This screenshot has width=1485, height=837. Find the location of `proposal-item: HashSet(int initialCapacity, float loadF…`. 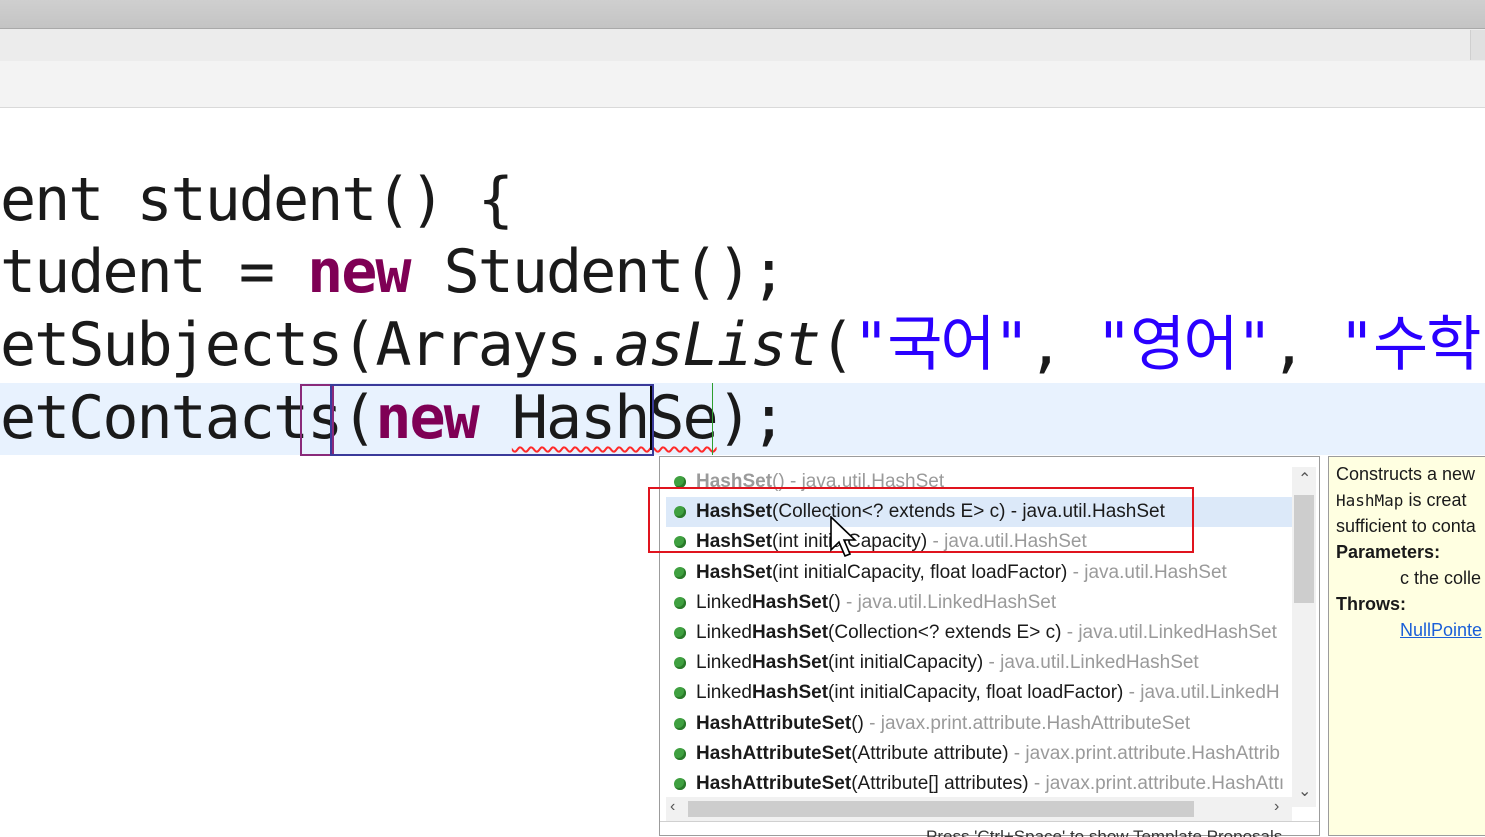

proposal-item: HashSet(int initialCapacity, float loadF… is located at coordinates (979, 573).